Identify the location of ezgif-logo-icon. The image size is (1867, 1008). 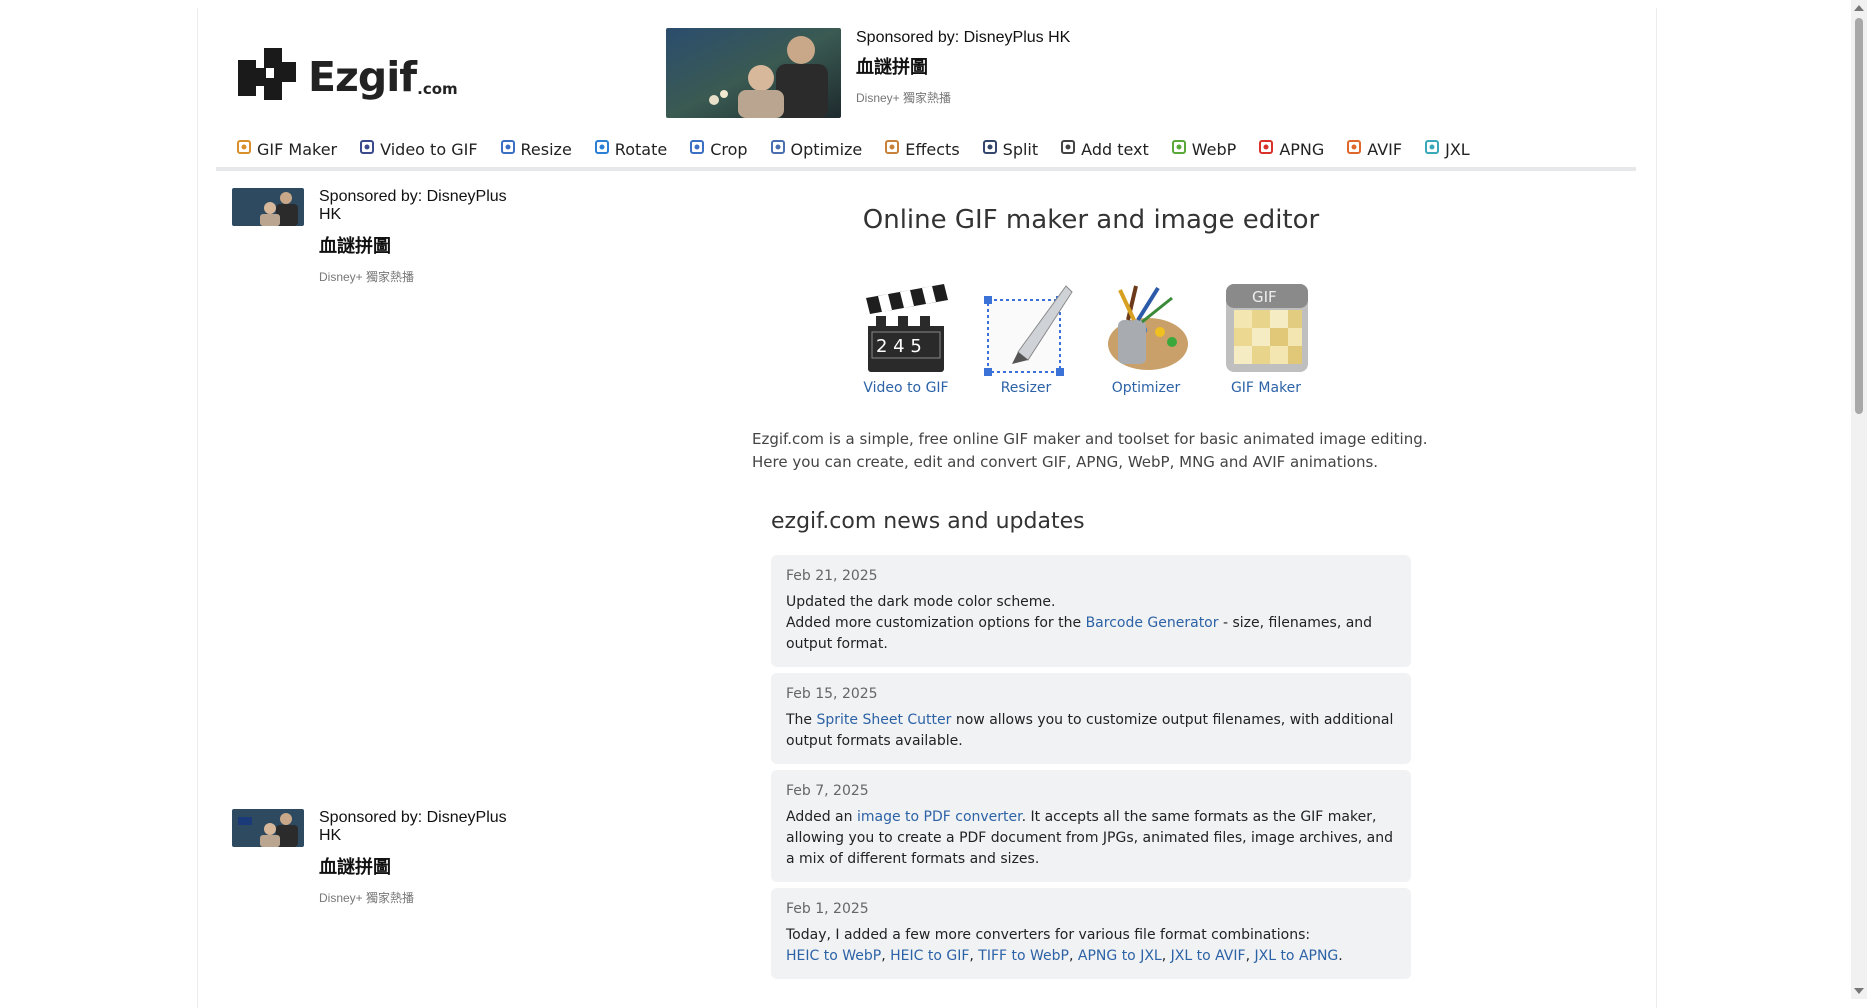
(267, 74).